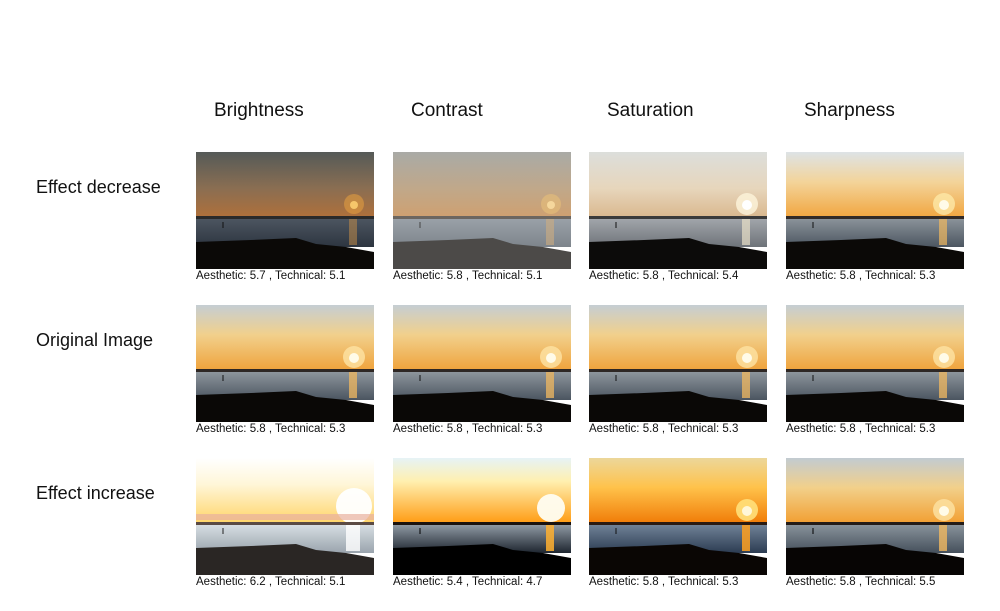 This screenshot has width=1000, height=611. Describe the element at coordinates (875, 210) in the screenshot. I see `sunset-photo-sharpness-decrease` at that location.